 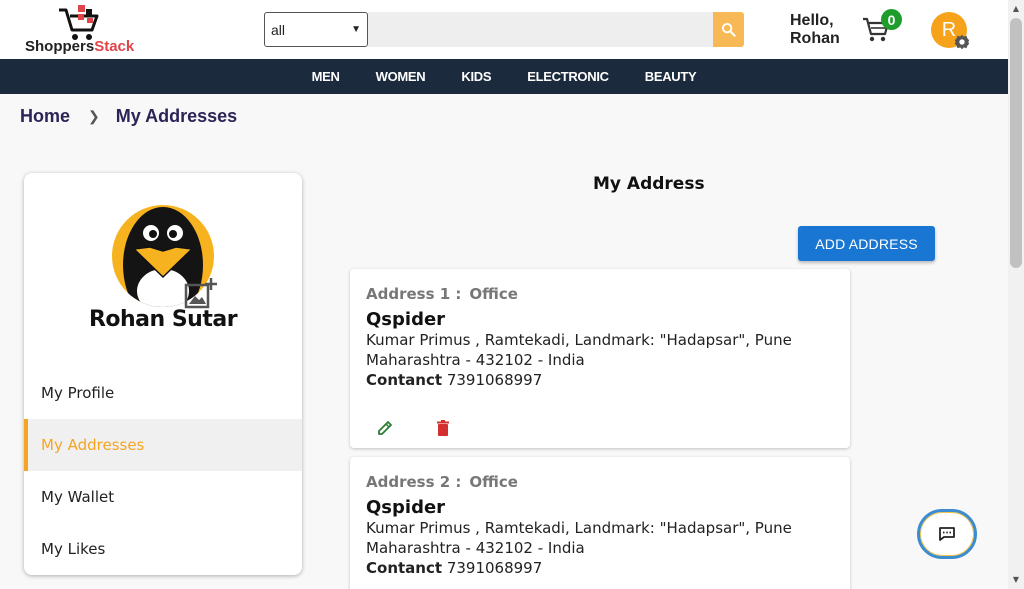 What do you see at coordinates (326, 76) in the screenshot?
I see `nav-item-men: MEN` at bounding box center [326, 76].